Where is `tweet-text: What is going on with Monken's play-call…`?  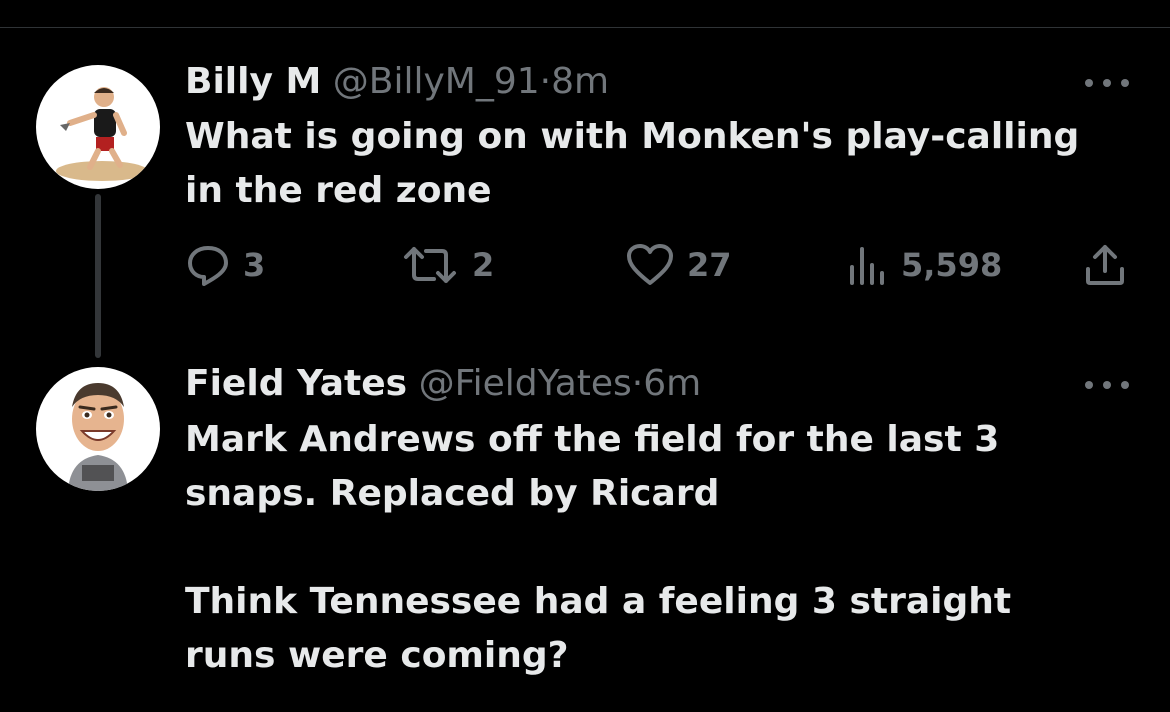 tweet-text: What is going on with Monken's play-call… is located at coordinates (665, 164).